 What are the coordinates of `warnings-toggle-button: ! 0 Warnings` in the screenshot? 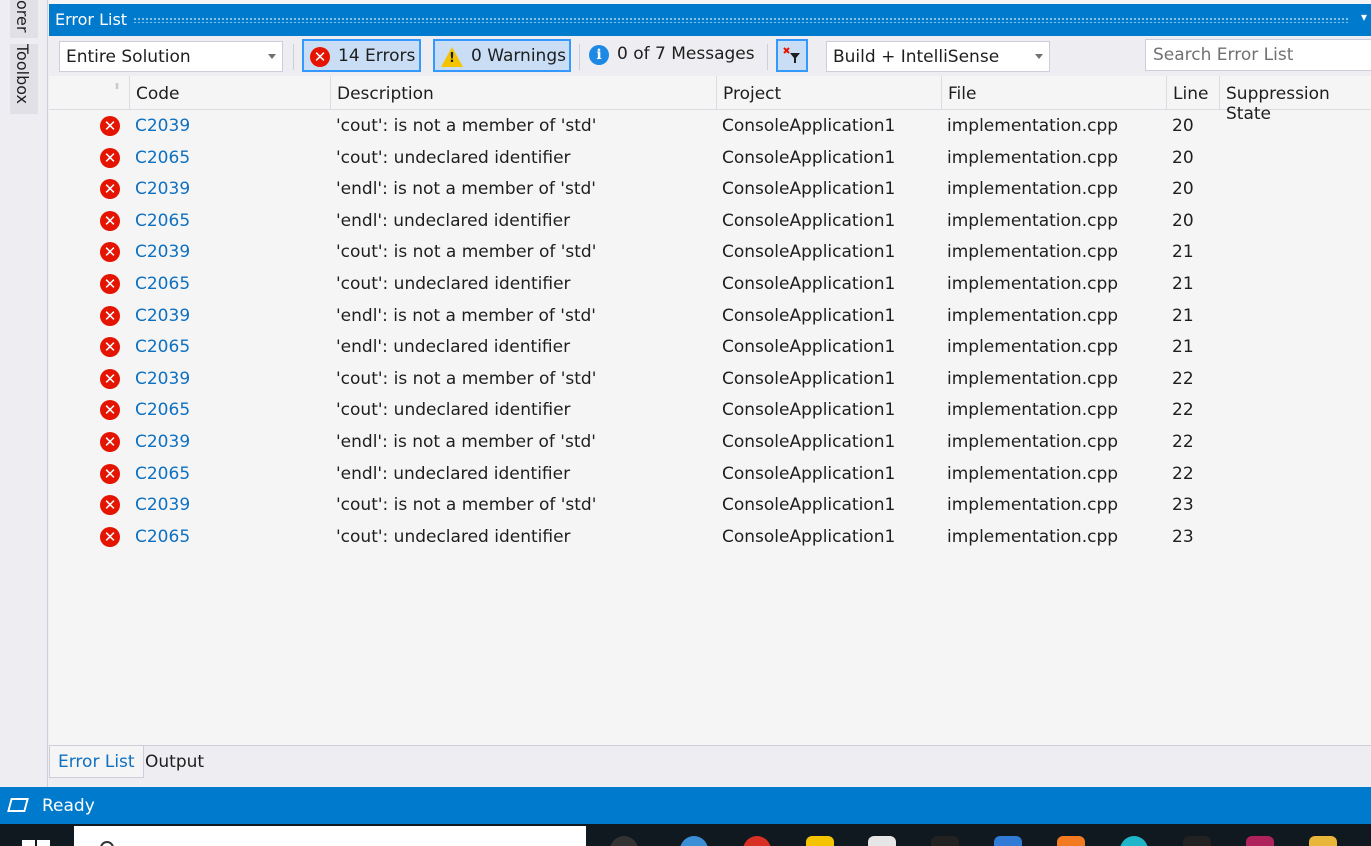 It's located at (502, 55).